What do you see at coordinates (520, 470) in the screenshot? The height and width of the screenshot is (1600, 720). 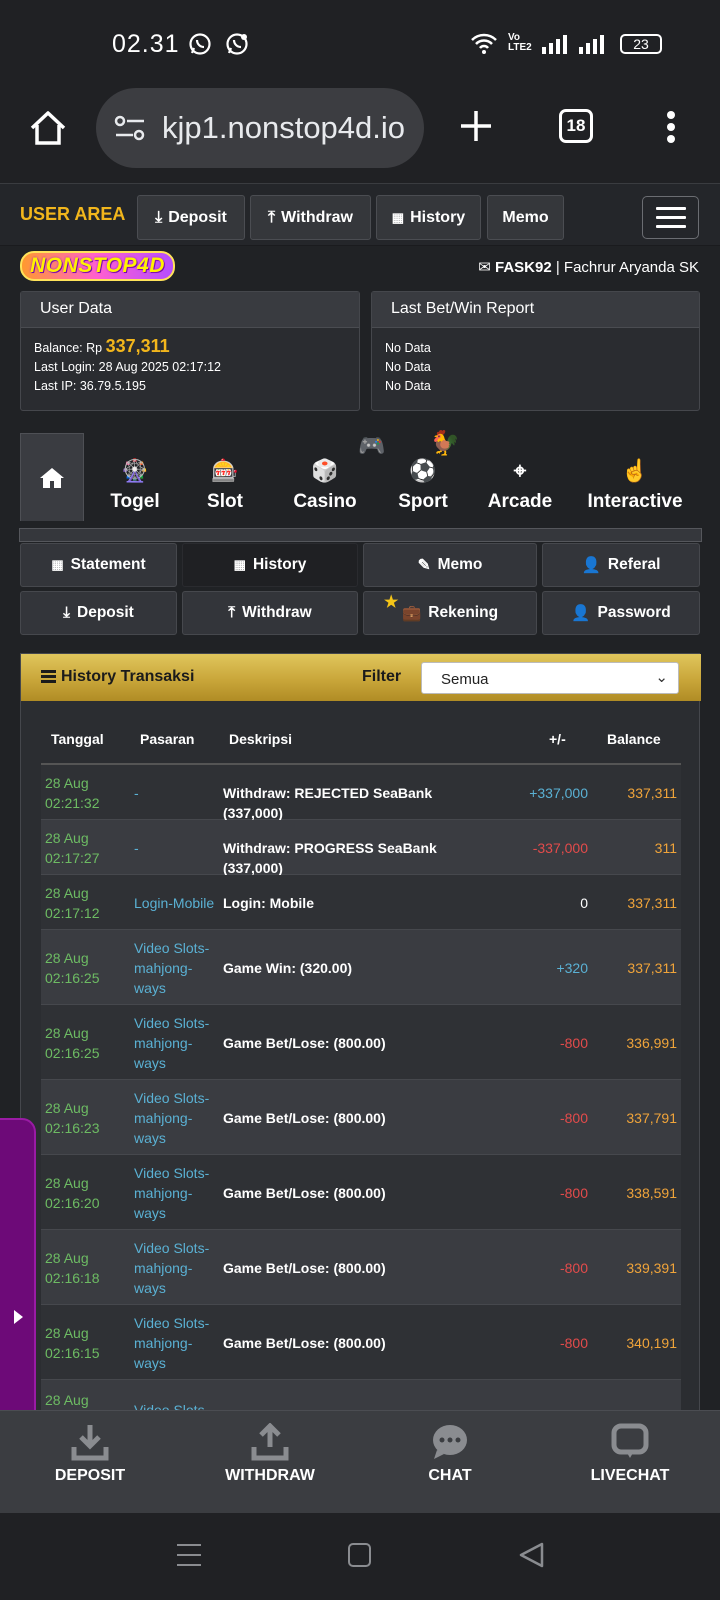 I see `crosshair-icon: ⌖` at bounding box center [520, 470].